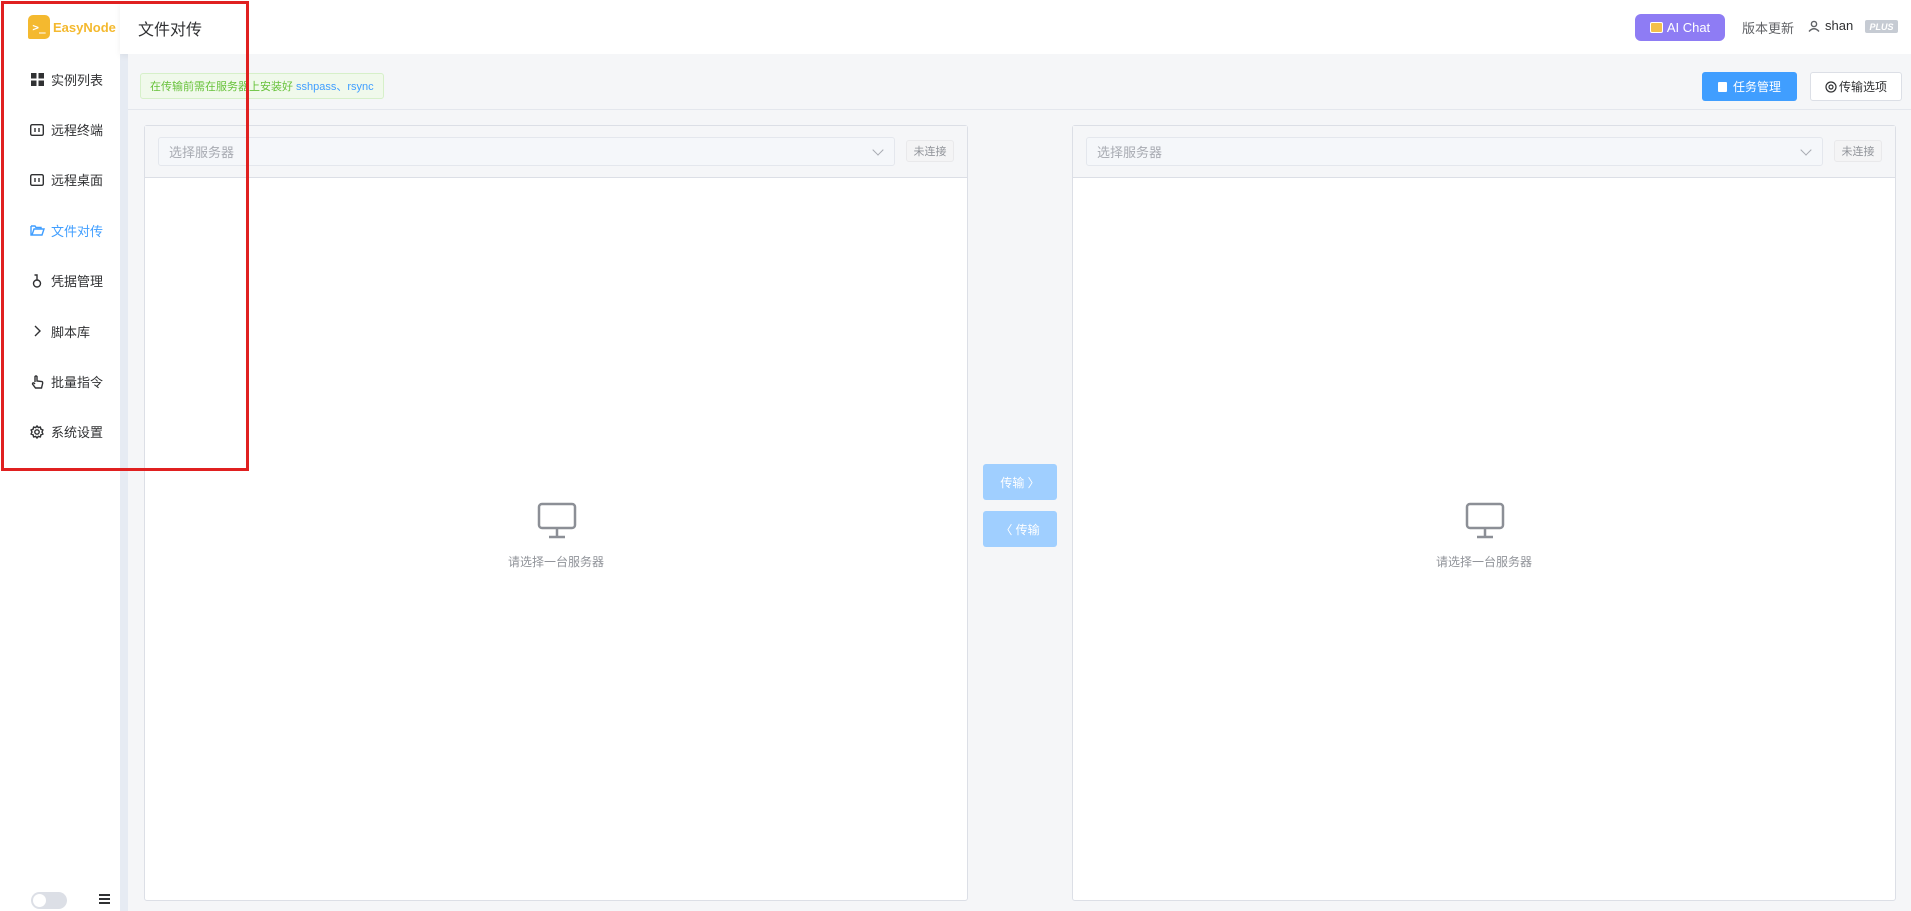 This screenshot has height=911, width=1911. What do you see at coordinates (71, 332) in the screenshot?
I see `sidebar-item-label: 脚本库` at bounding box center [71, 332].